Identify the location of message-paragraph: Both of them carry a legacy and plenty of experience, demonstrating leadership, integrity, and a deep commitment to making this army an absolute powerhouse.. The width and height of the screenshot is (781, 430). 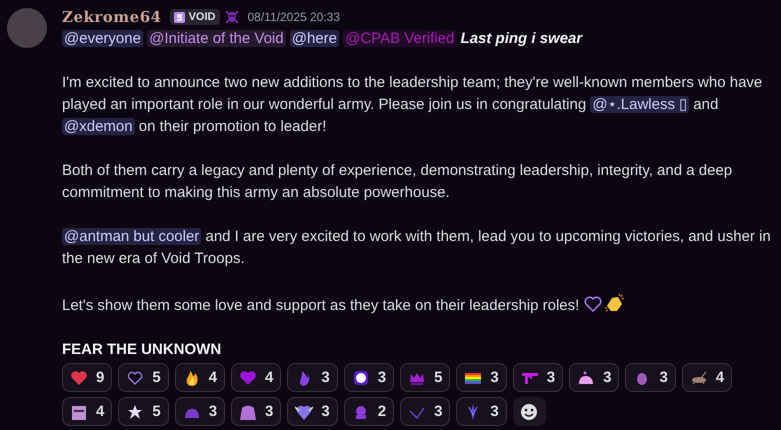
(398, 182).